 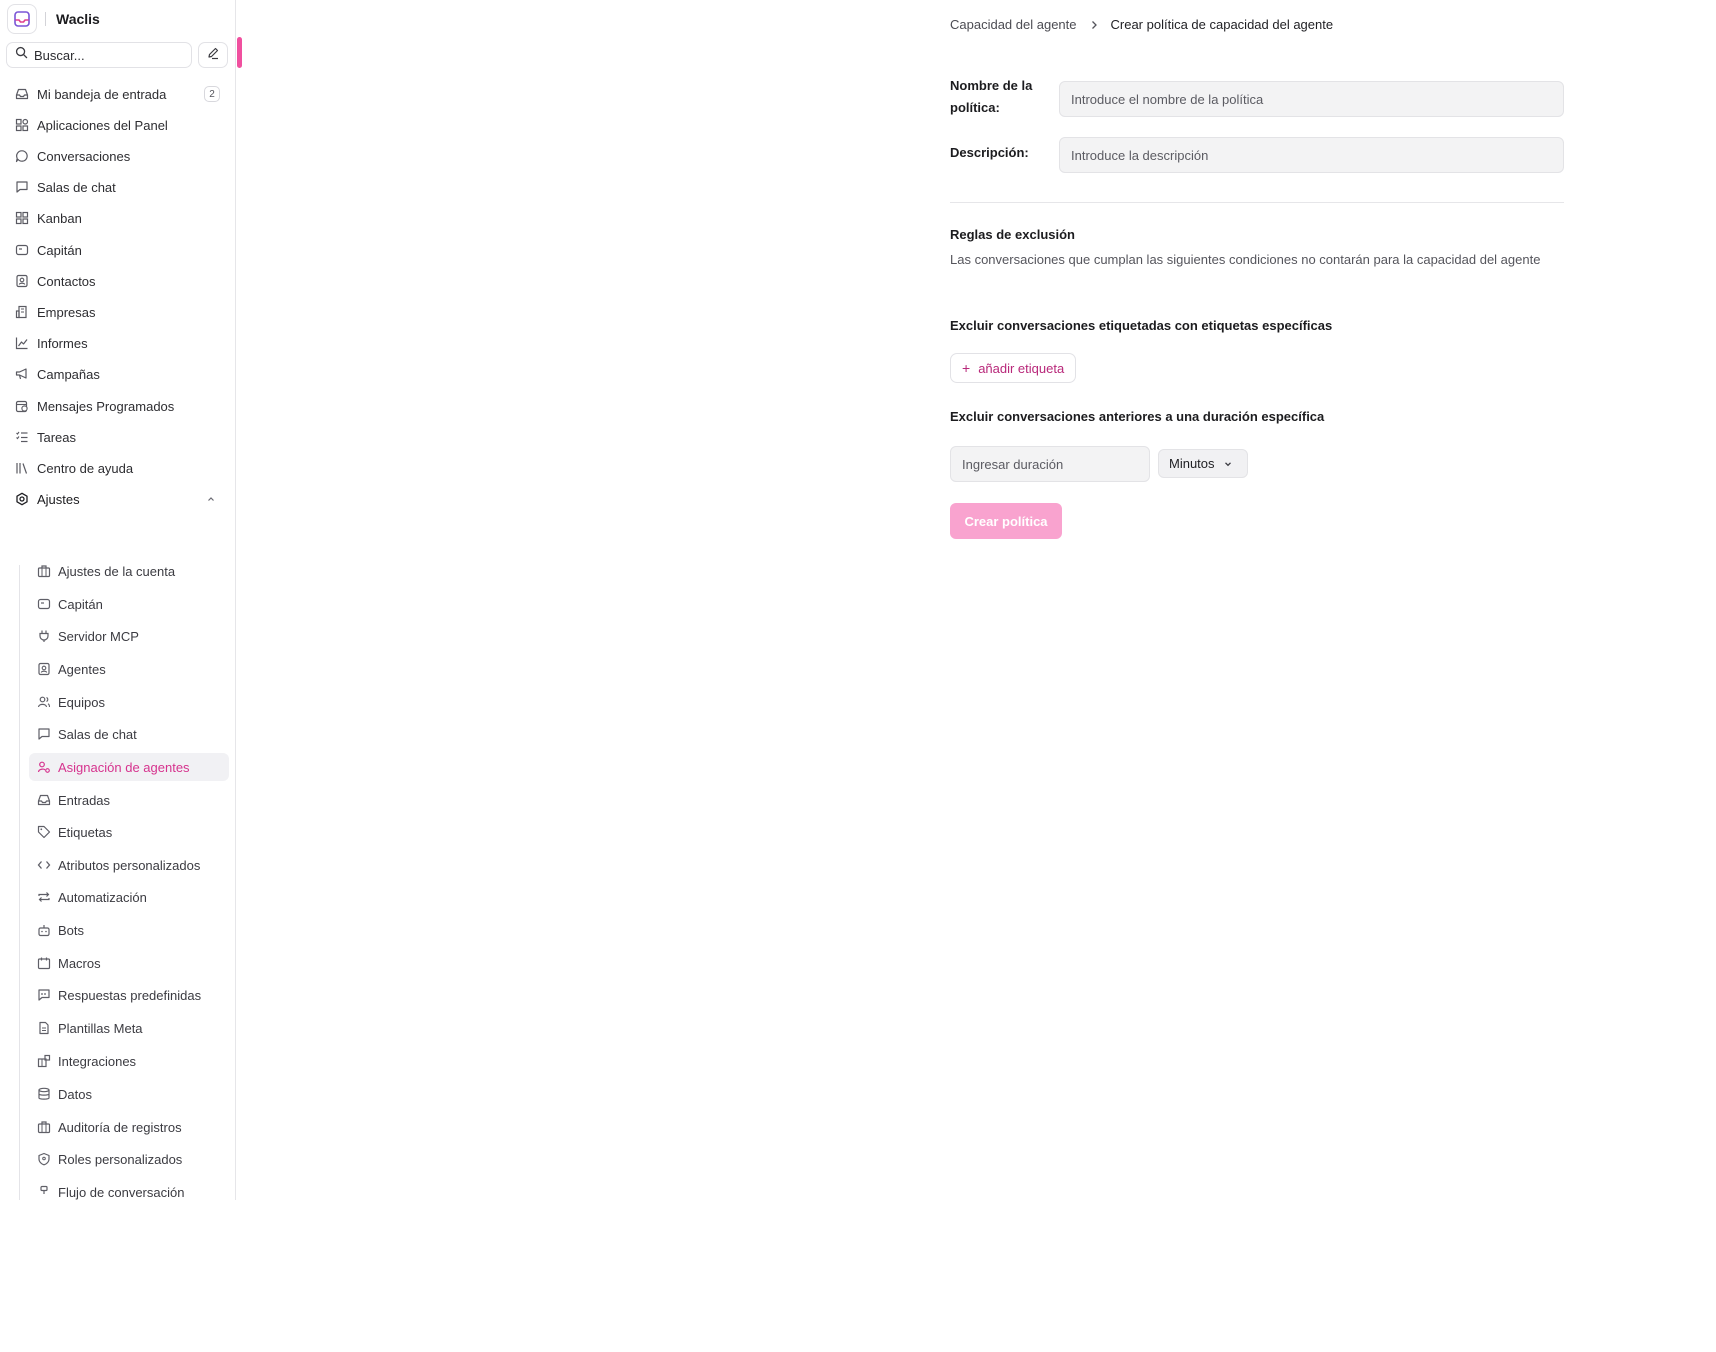 I want to click on nav-item-label: Contactos, so click(x=66, y=281).